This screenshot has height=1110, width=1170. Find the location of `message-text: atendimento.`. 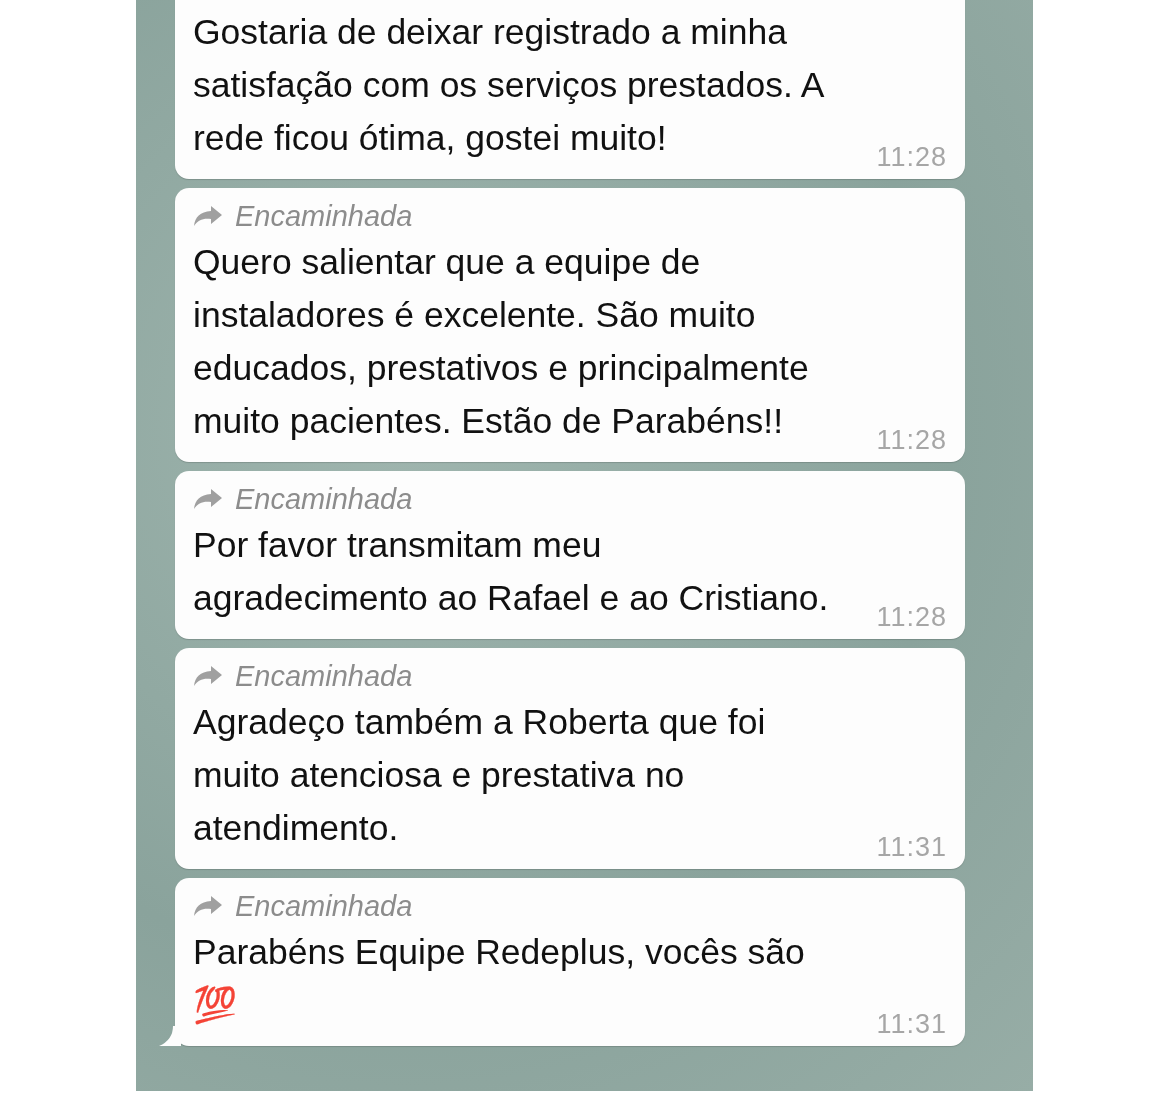

message-text: atendimento. is located at coordinates (296, 828).